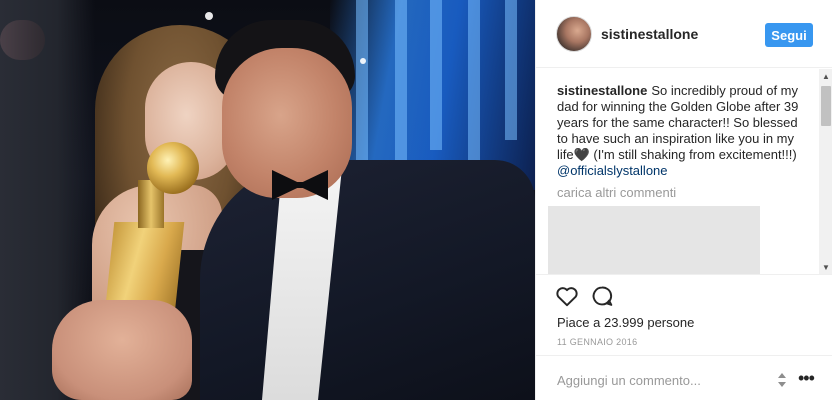  What do you see at coordinates (122, 350) in the screenshot?
I see `hand-holding-trophy` at bounding box center [122, 350].